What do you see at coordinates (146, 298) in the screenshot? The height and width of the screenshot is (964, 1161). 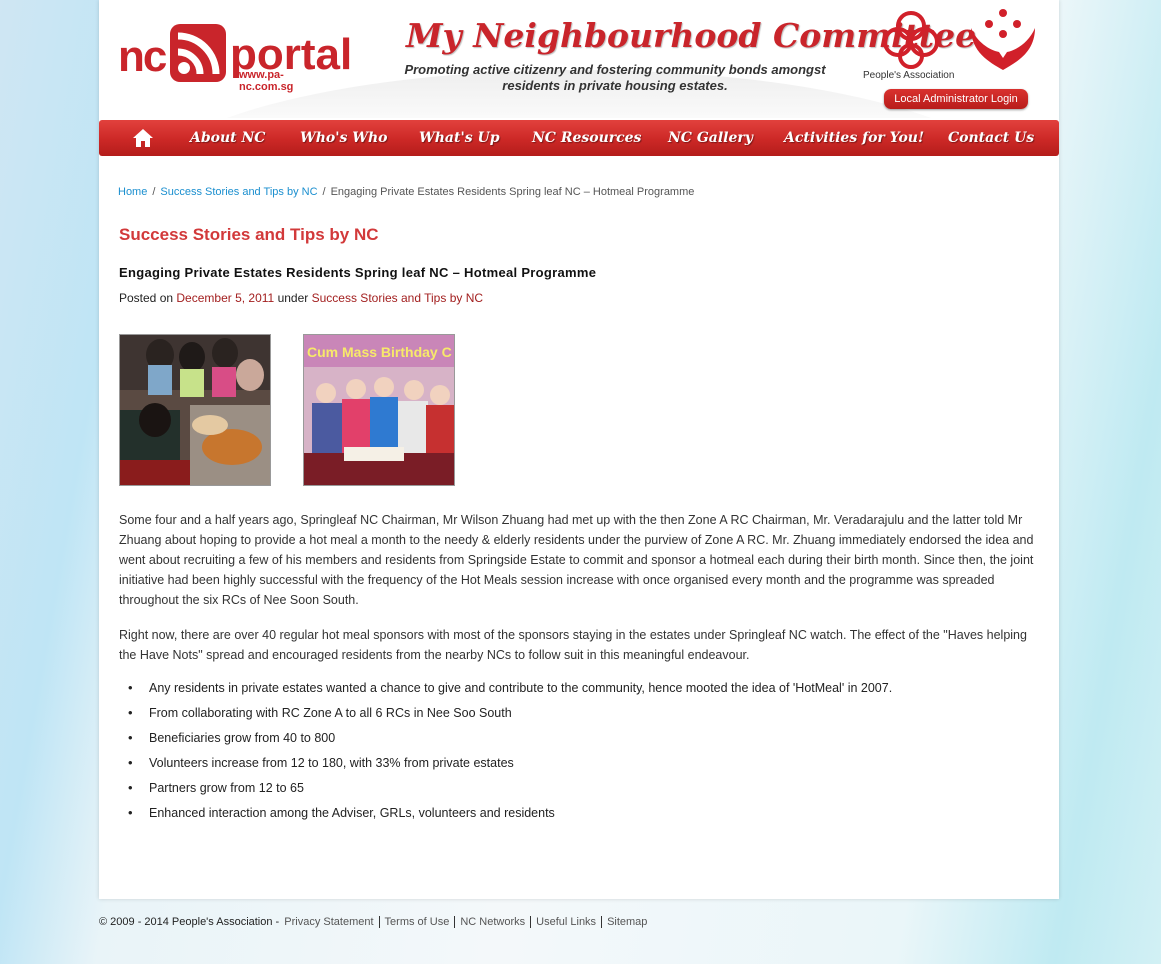 I see `meta-posted-label: Posted on` at bounding box center [146, 298].